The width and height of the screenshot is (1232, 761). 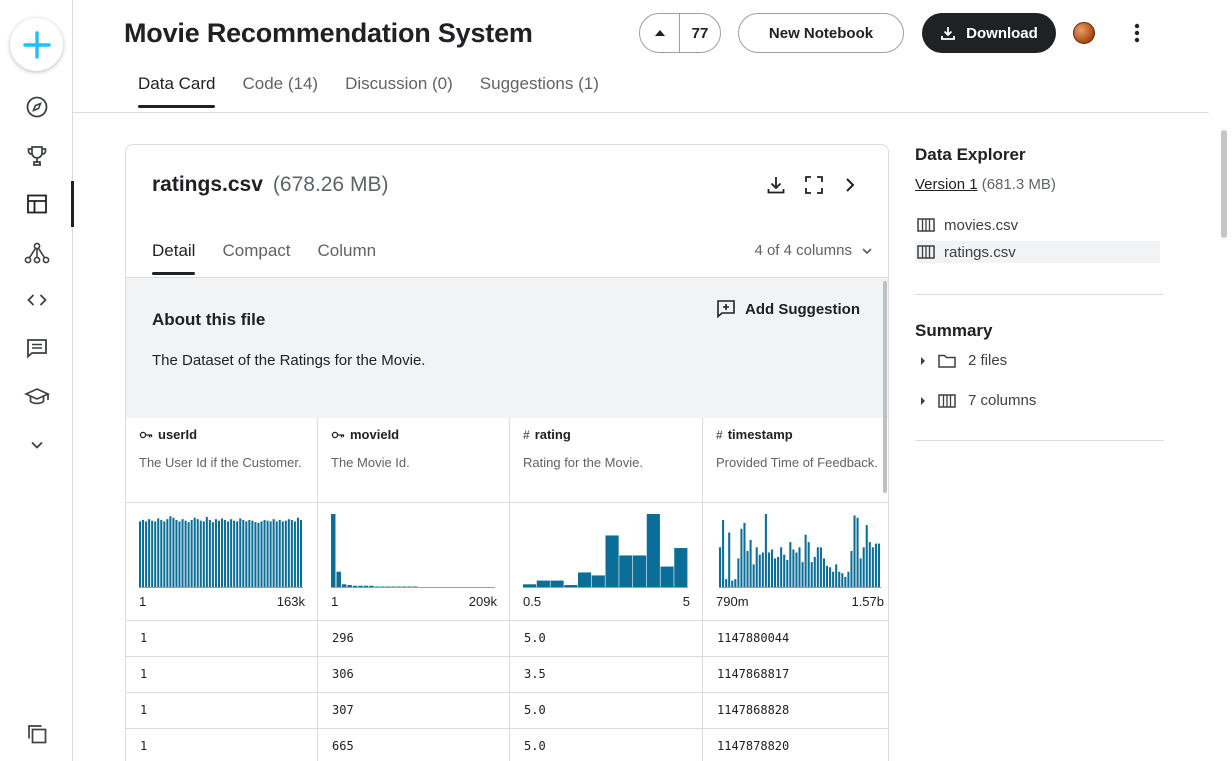 What do you see at coordinates (1037, 225) in the screenshot?
I see `explorer-file-movies: movies.csv` at bounding box center [1037, 225].